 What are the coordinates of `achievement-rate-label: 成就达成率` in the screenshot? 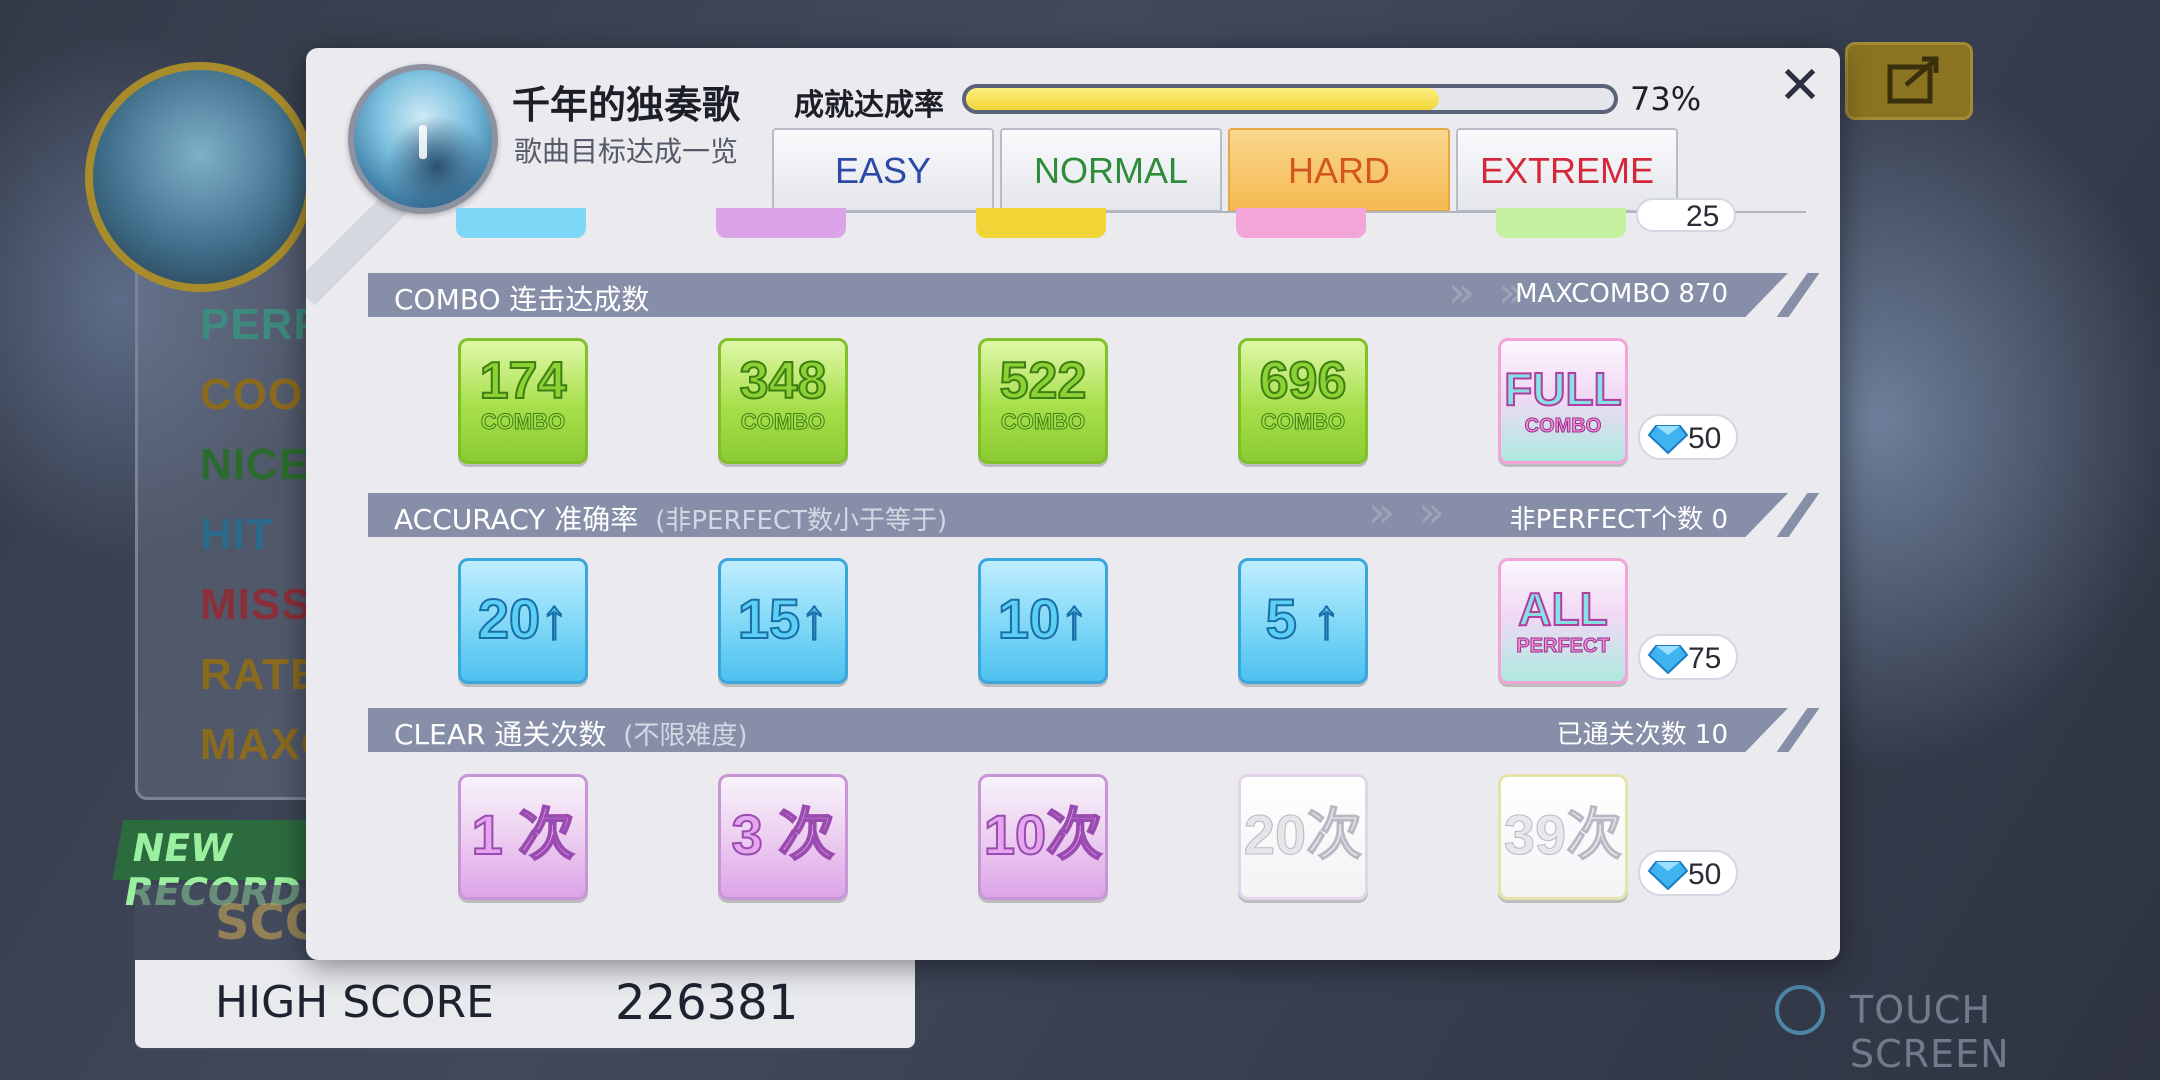 It's located at (869, 105).